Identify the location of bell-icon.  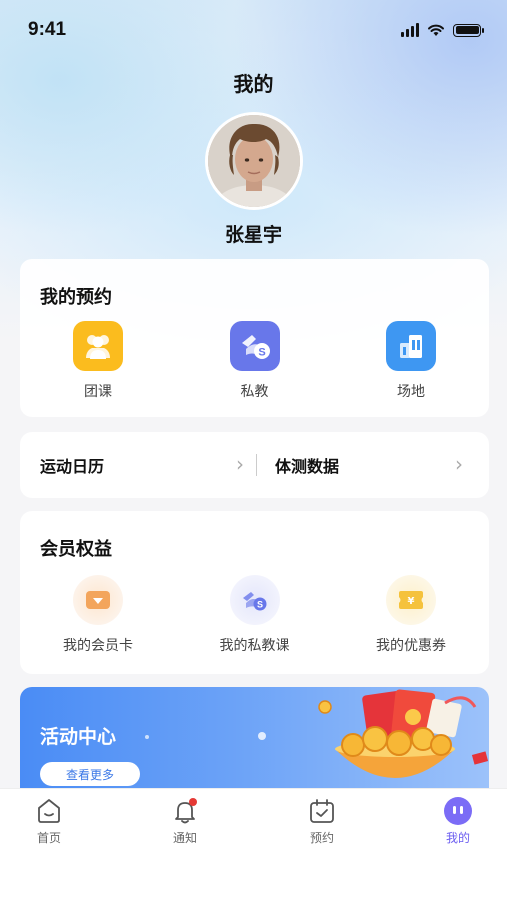
(186, 811).